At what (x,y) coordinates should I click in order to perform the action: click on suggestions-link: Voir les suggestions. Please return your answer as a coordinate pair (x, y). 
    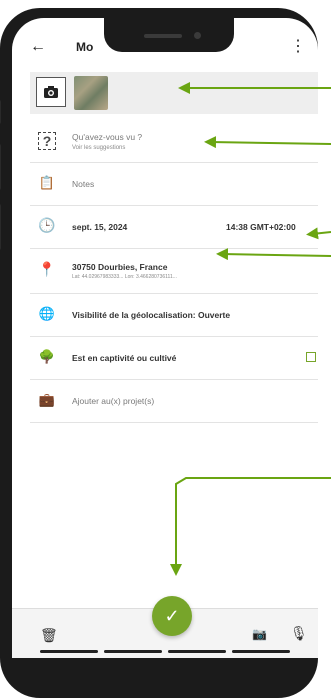
    Looking at the image, I should click on (98, 148).